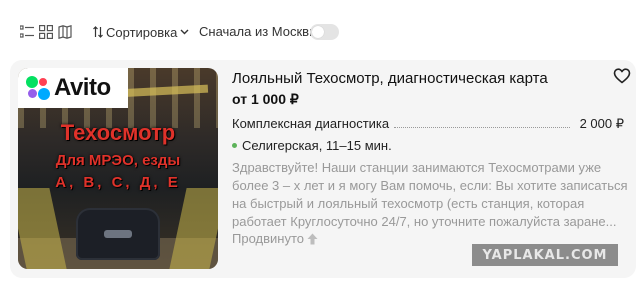  I want to click on arrow-up-icon, so click(312, 238).